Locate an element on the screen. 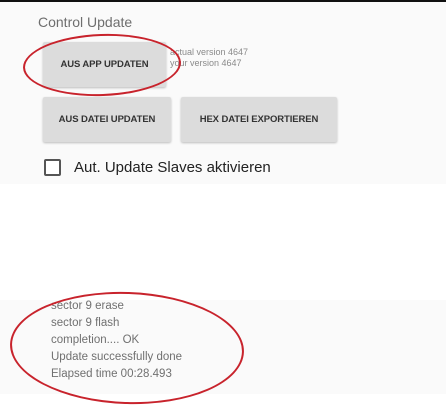  update-from-app-button: AUS APP UPDATEN is located at coordinates (104, 64).